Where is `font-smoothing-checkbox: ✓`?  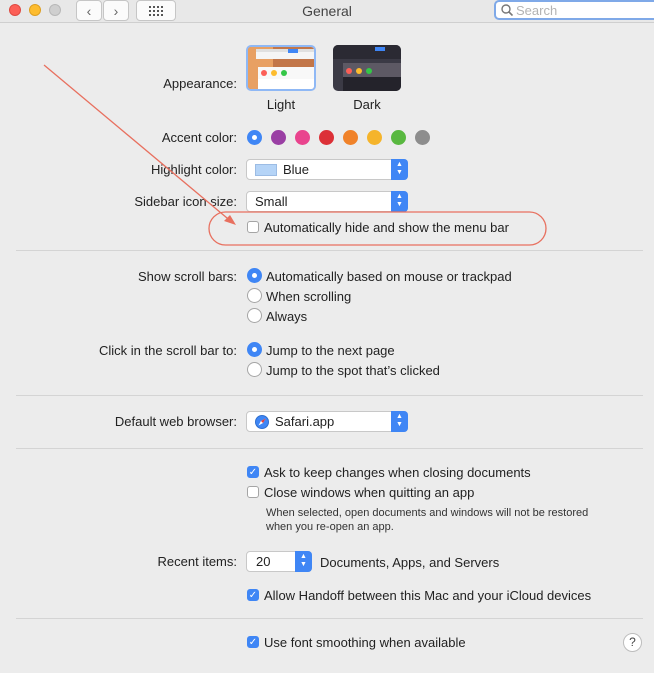
font-smoothing-checkbox: ✓ is located at coordinates (253, 642).